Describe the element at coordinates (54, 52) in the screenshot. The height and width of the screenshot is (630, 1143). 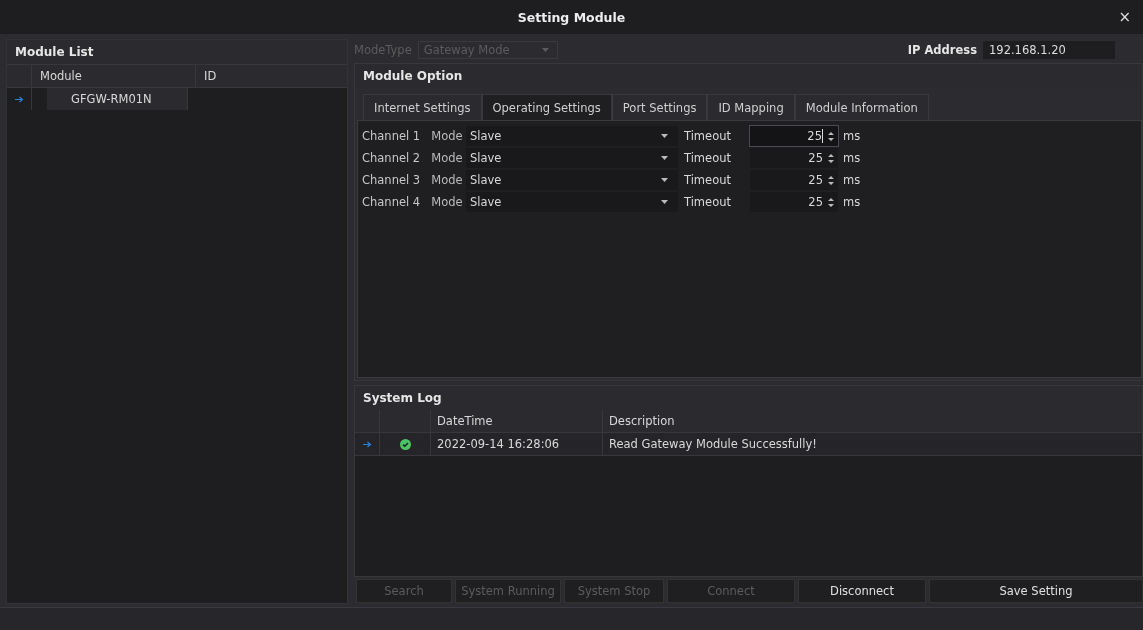
I see `panel-title: Module List` at that location.